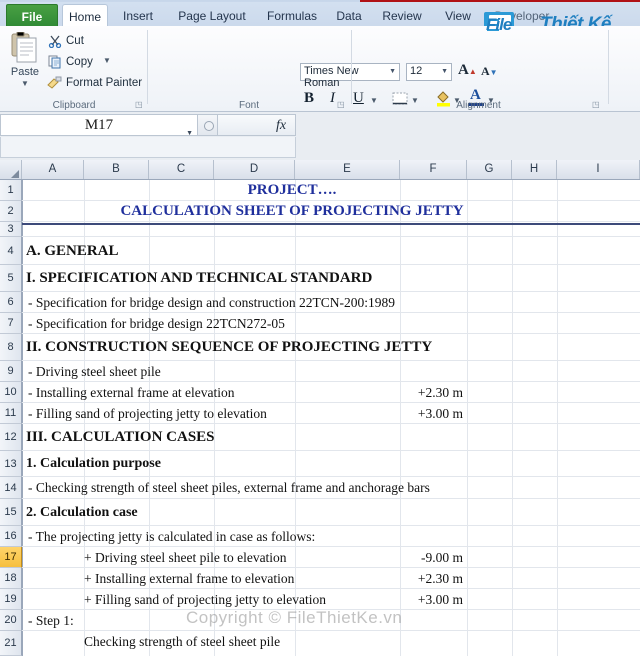 This screenshot has height=656, width=640. What do you see at coordinates (79, 62) in the screenshot?
I see `copy-button: Copy` at bounding box center [79, 62].